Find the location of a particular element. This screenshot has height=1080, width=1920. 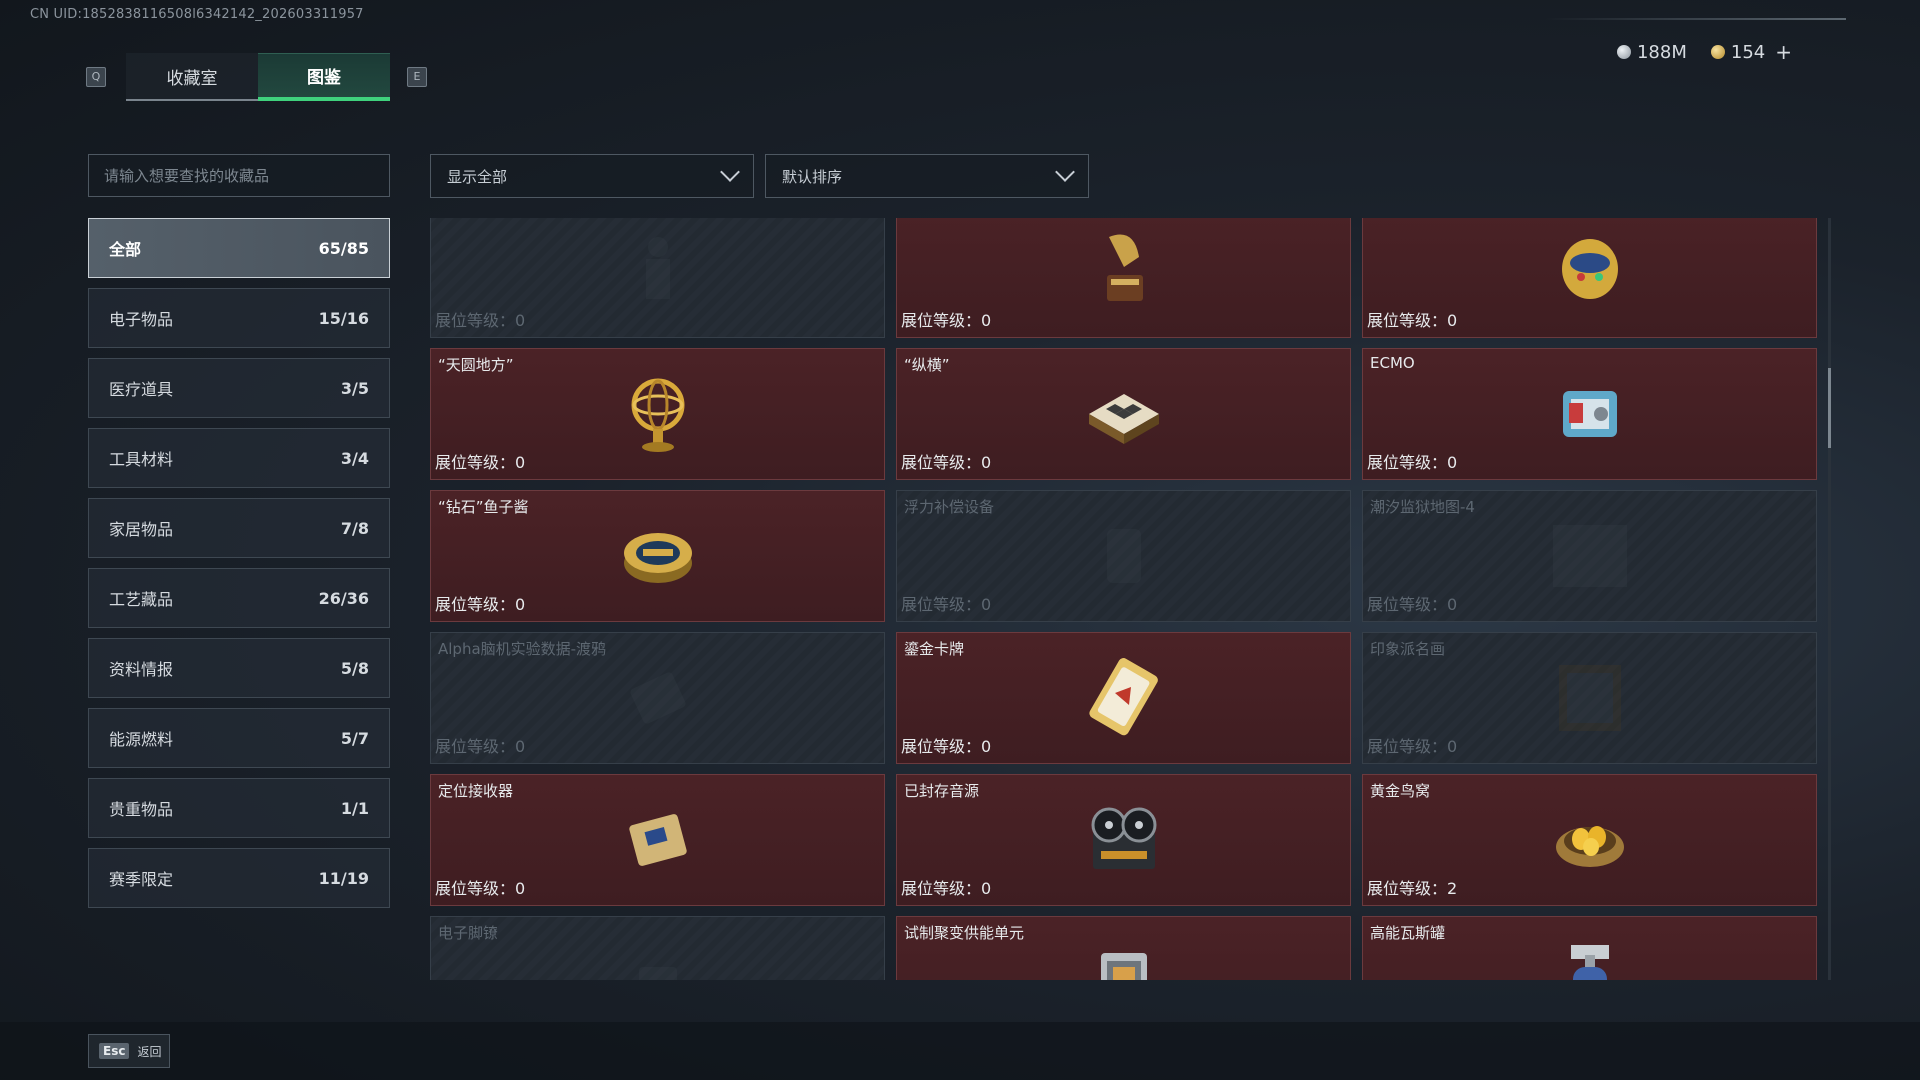

silver-currency: 188M is located at coordinates (1651, 52).